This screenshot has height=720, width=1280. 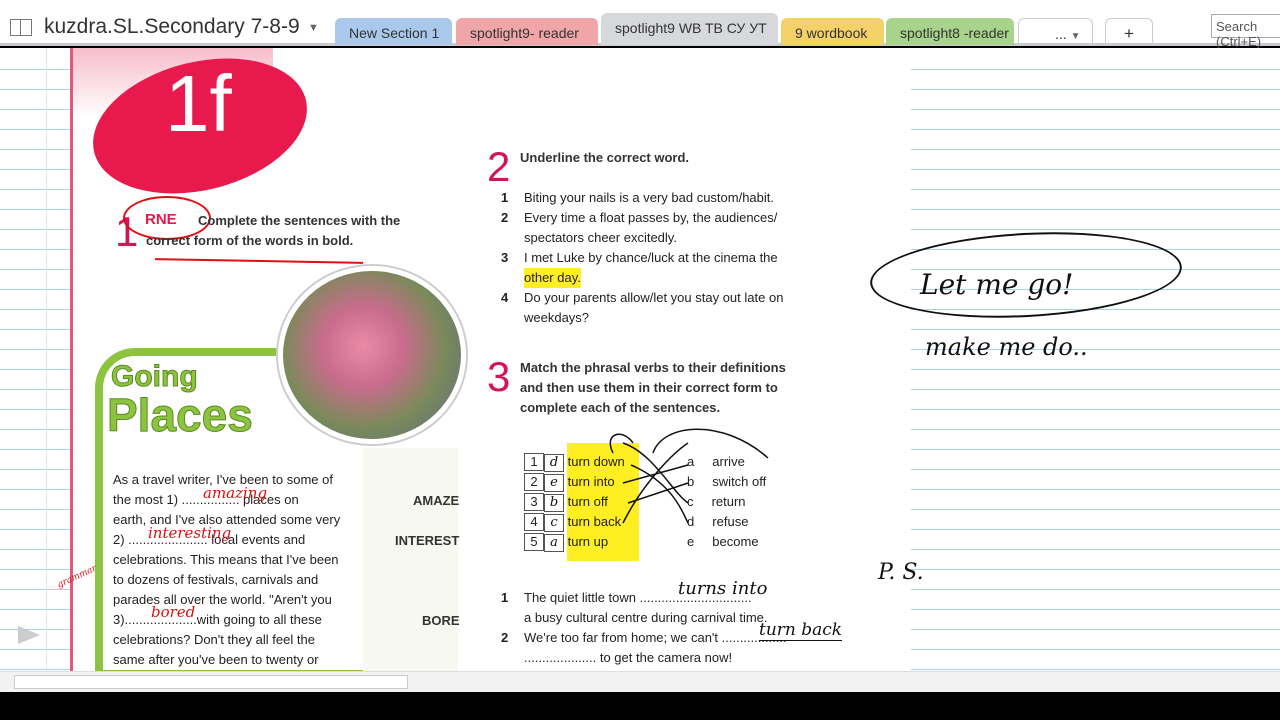 What do you see at coordinates (499, 166) in the screenshot?
I see `exercise-2-number: 2` at bounding box center [499, 166].